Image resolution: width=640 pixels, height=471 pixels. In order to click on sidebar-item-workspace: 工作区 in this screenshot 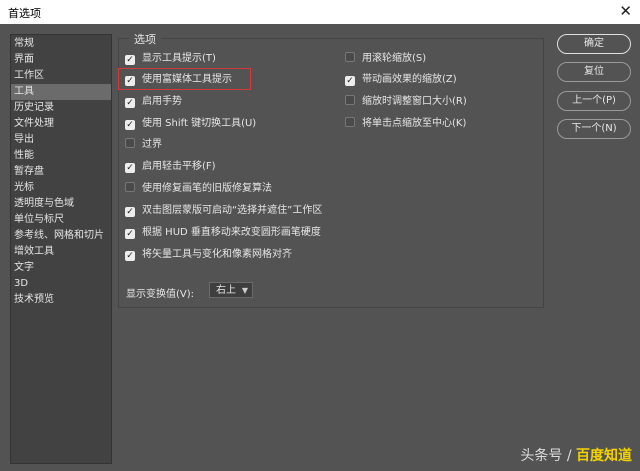, I will do `click(61, 76)`.